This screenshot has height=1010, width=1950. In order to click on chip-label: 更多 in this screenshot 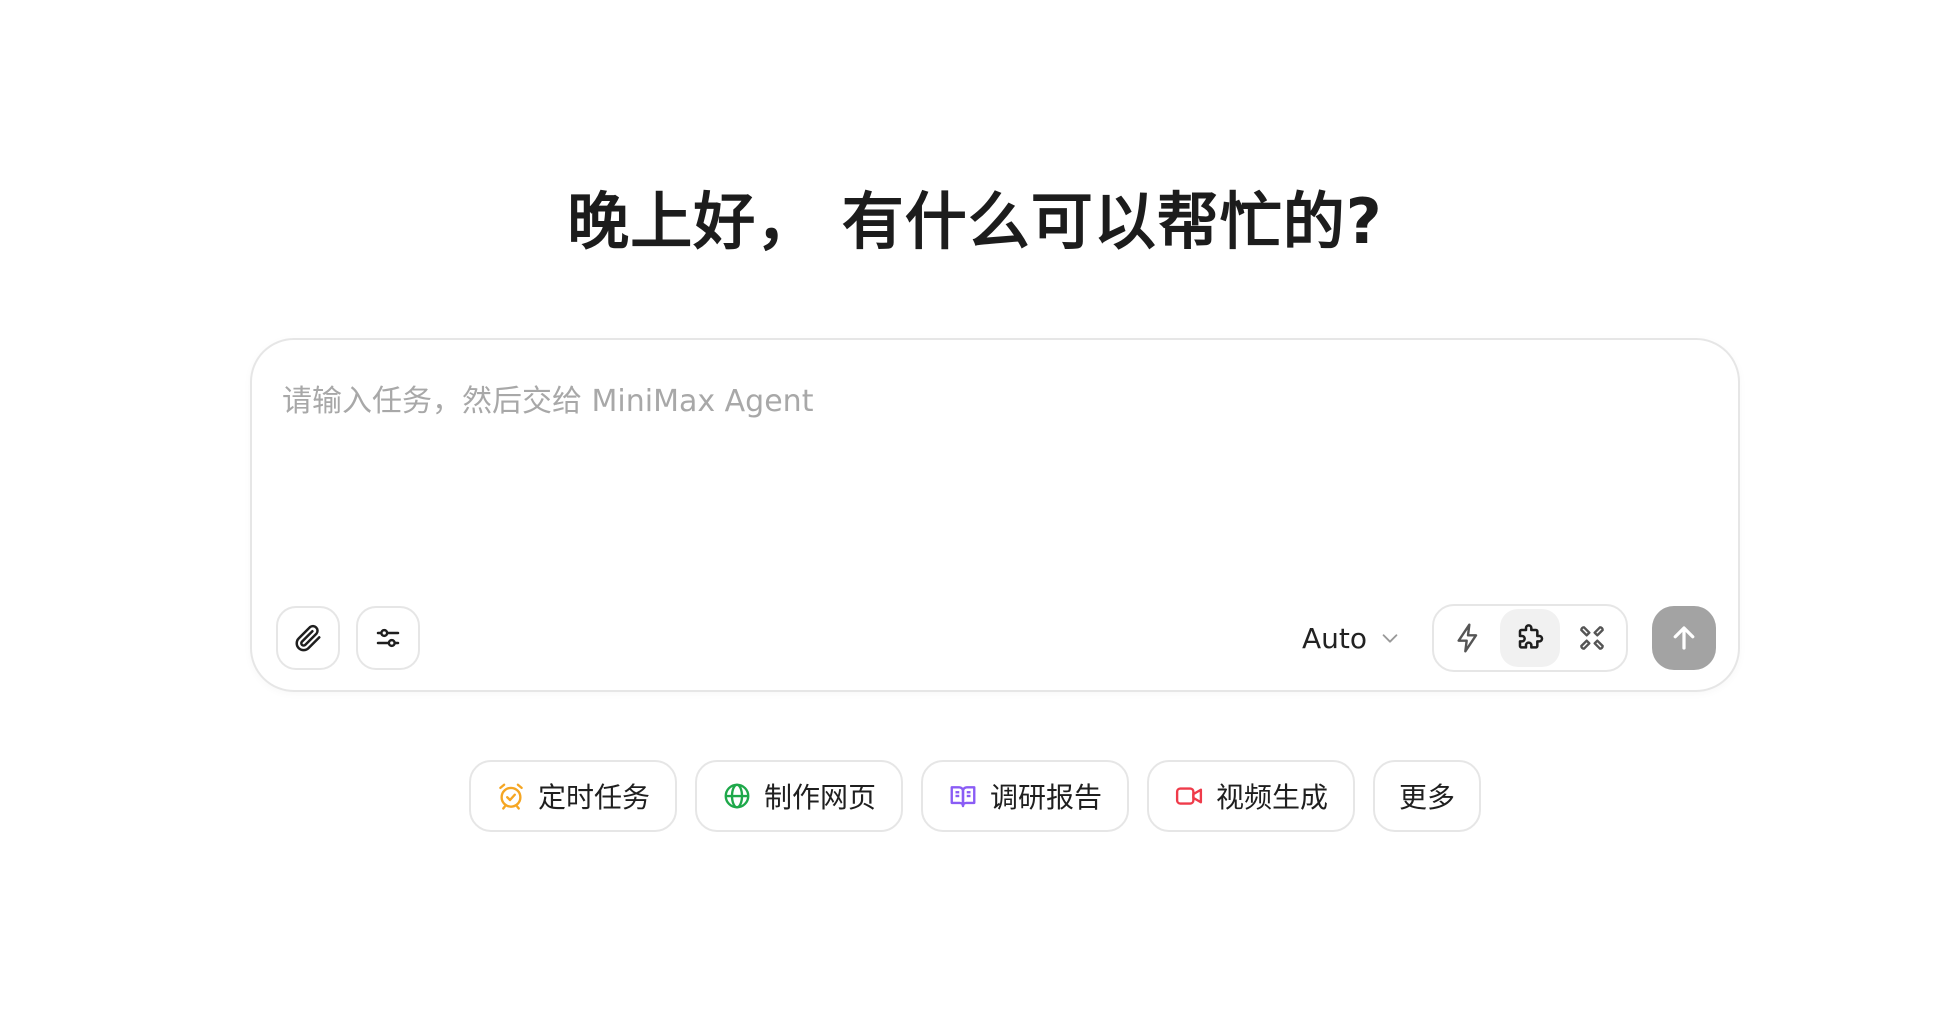, I will do `click(1426, 797)`.